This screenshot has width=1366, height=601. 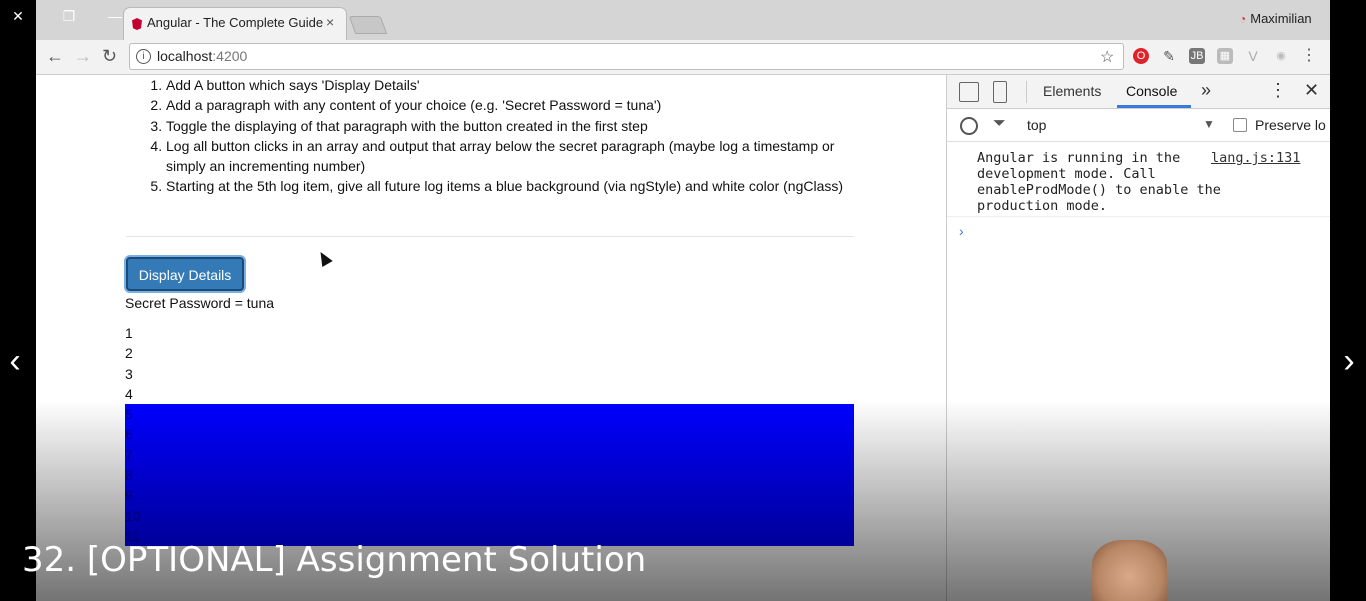 What do you see at coordinates (1138, 125) in the screenshot?
I see `console-filter-bar: ⏷ top ▼ Preserve lo` at bounding box center [1138, 125].